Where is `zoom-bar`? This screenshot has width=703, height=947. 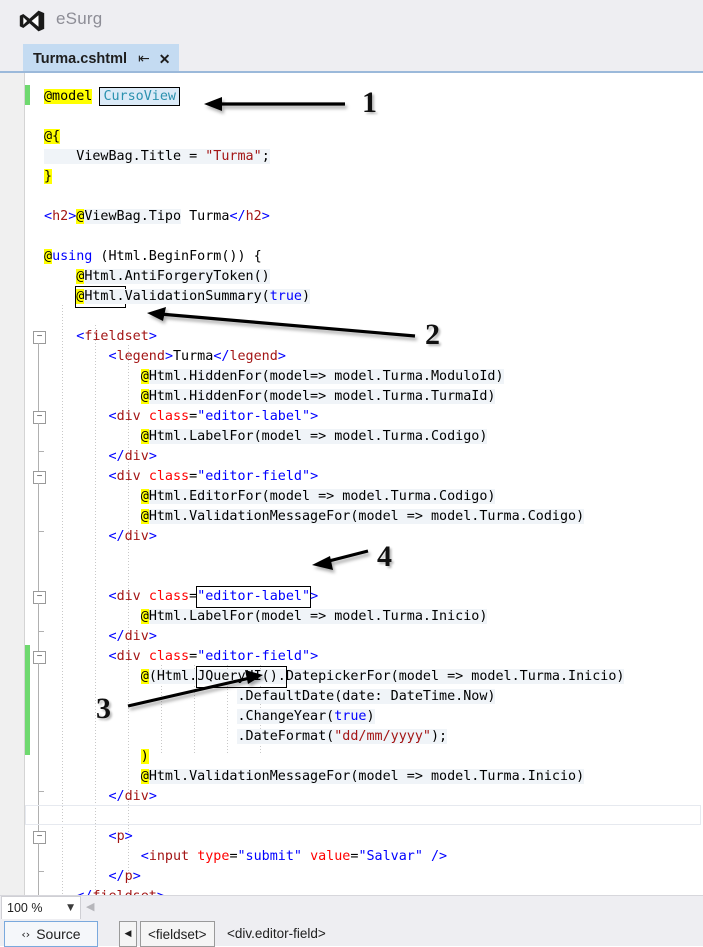
zoom-bar is located at coordinates (351, 907).